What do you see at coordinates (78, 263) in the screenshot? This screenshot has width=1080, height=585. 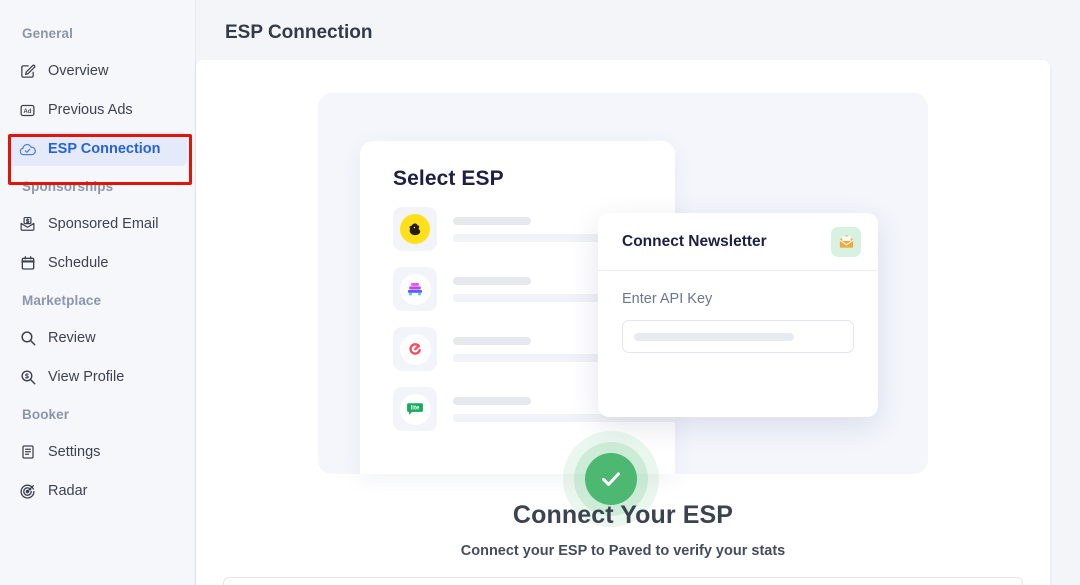 I see `sidebar-item-label: Schedule` at bounding box center [78, 263].